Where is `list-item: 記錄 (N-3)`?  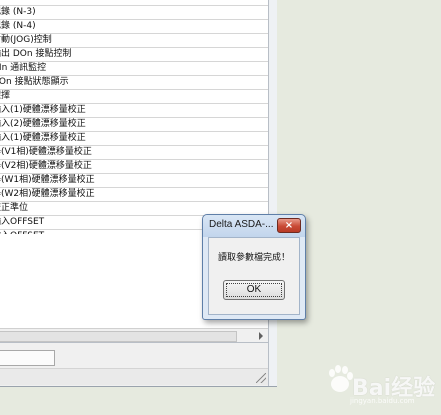 list-item: 記錄 (N-3) is located at coordinates (134, 13).